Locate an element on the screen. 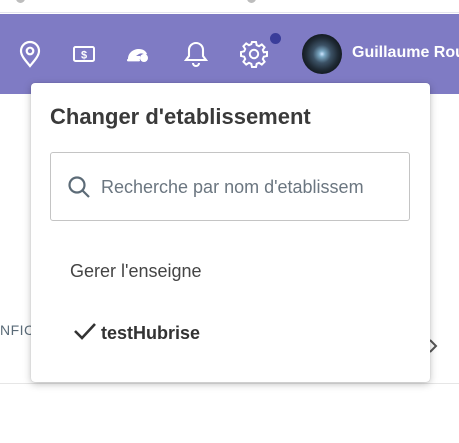  notification-dot is located at coordinates (275, 38).